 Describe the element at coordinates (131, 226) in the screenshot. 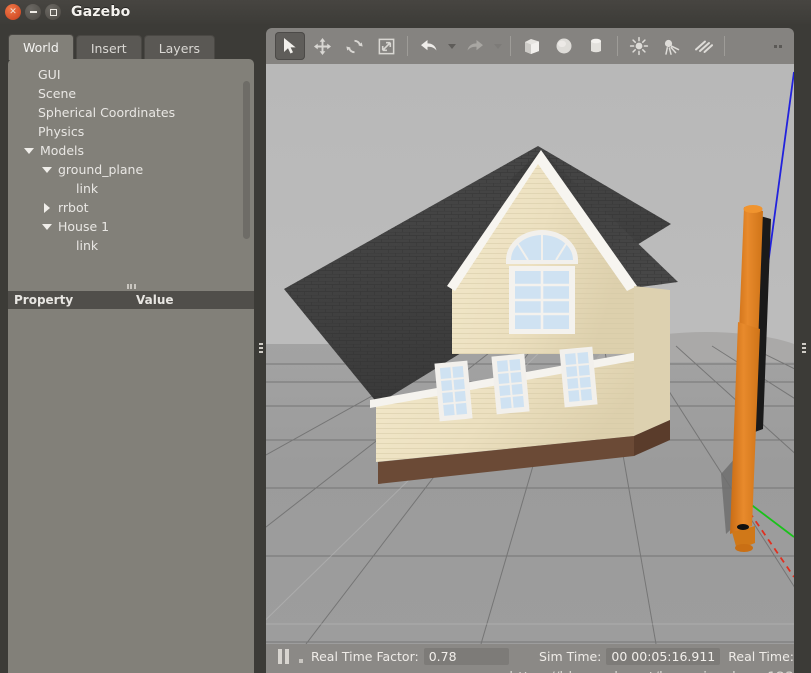

I see `tree-item-house-1: House 1` at that location.